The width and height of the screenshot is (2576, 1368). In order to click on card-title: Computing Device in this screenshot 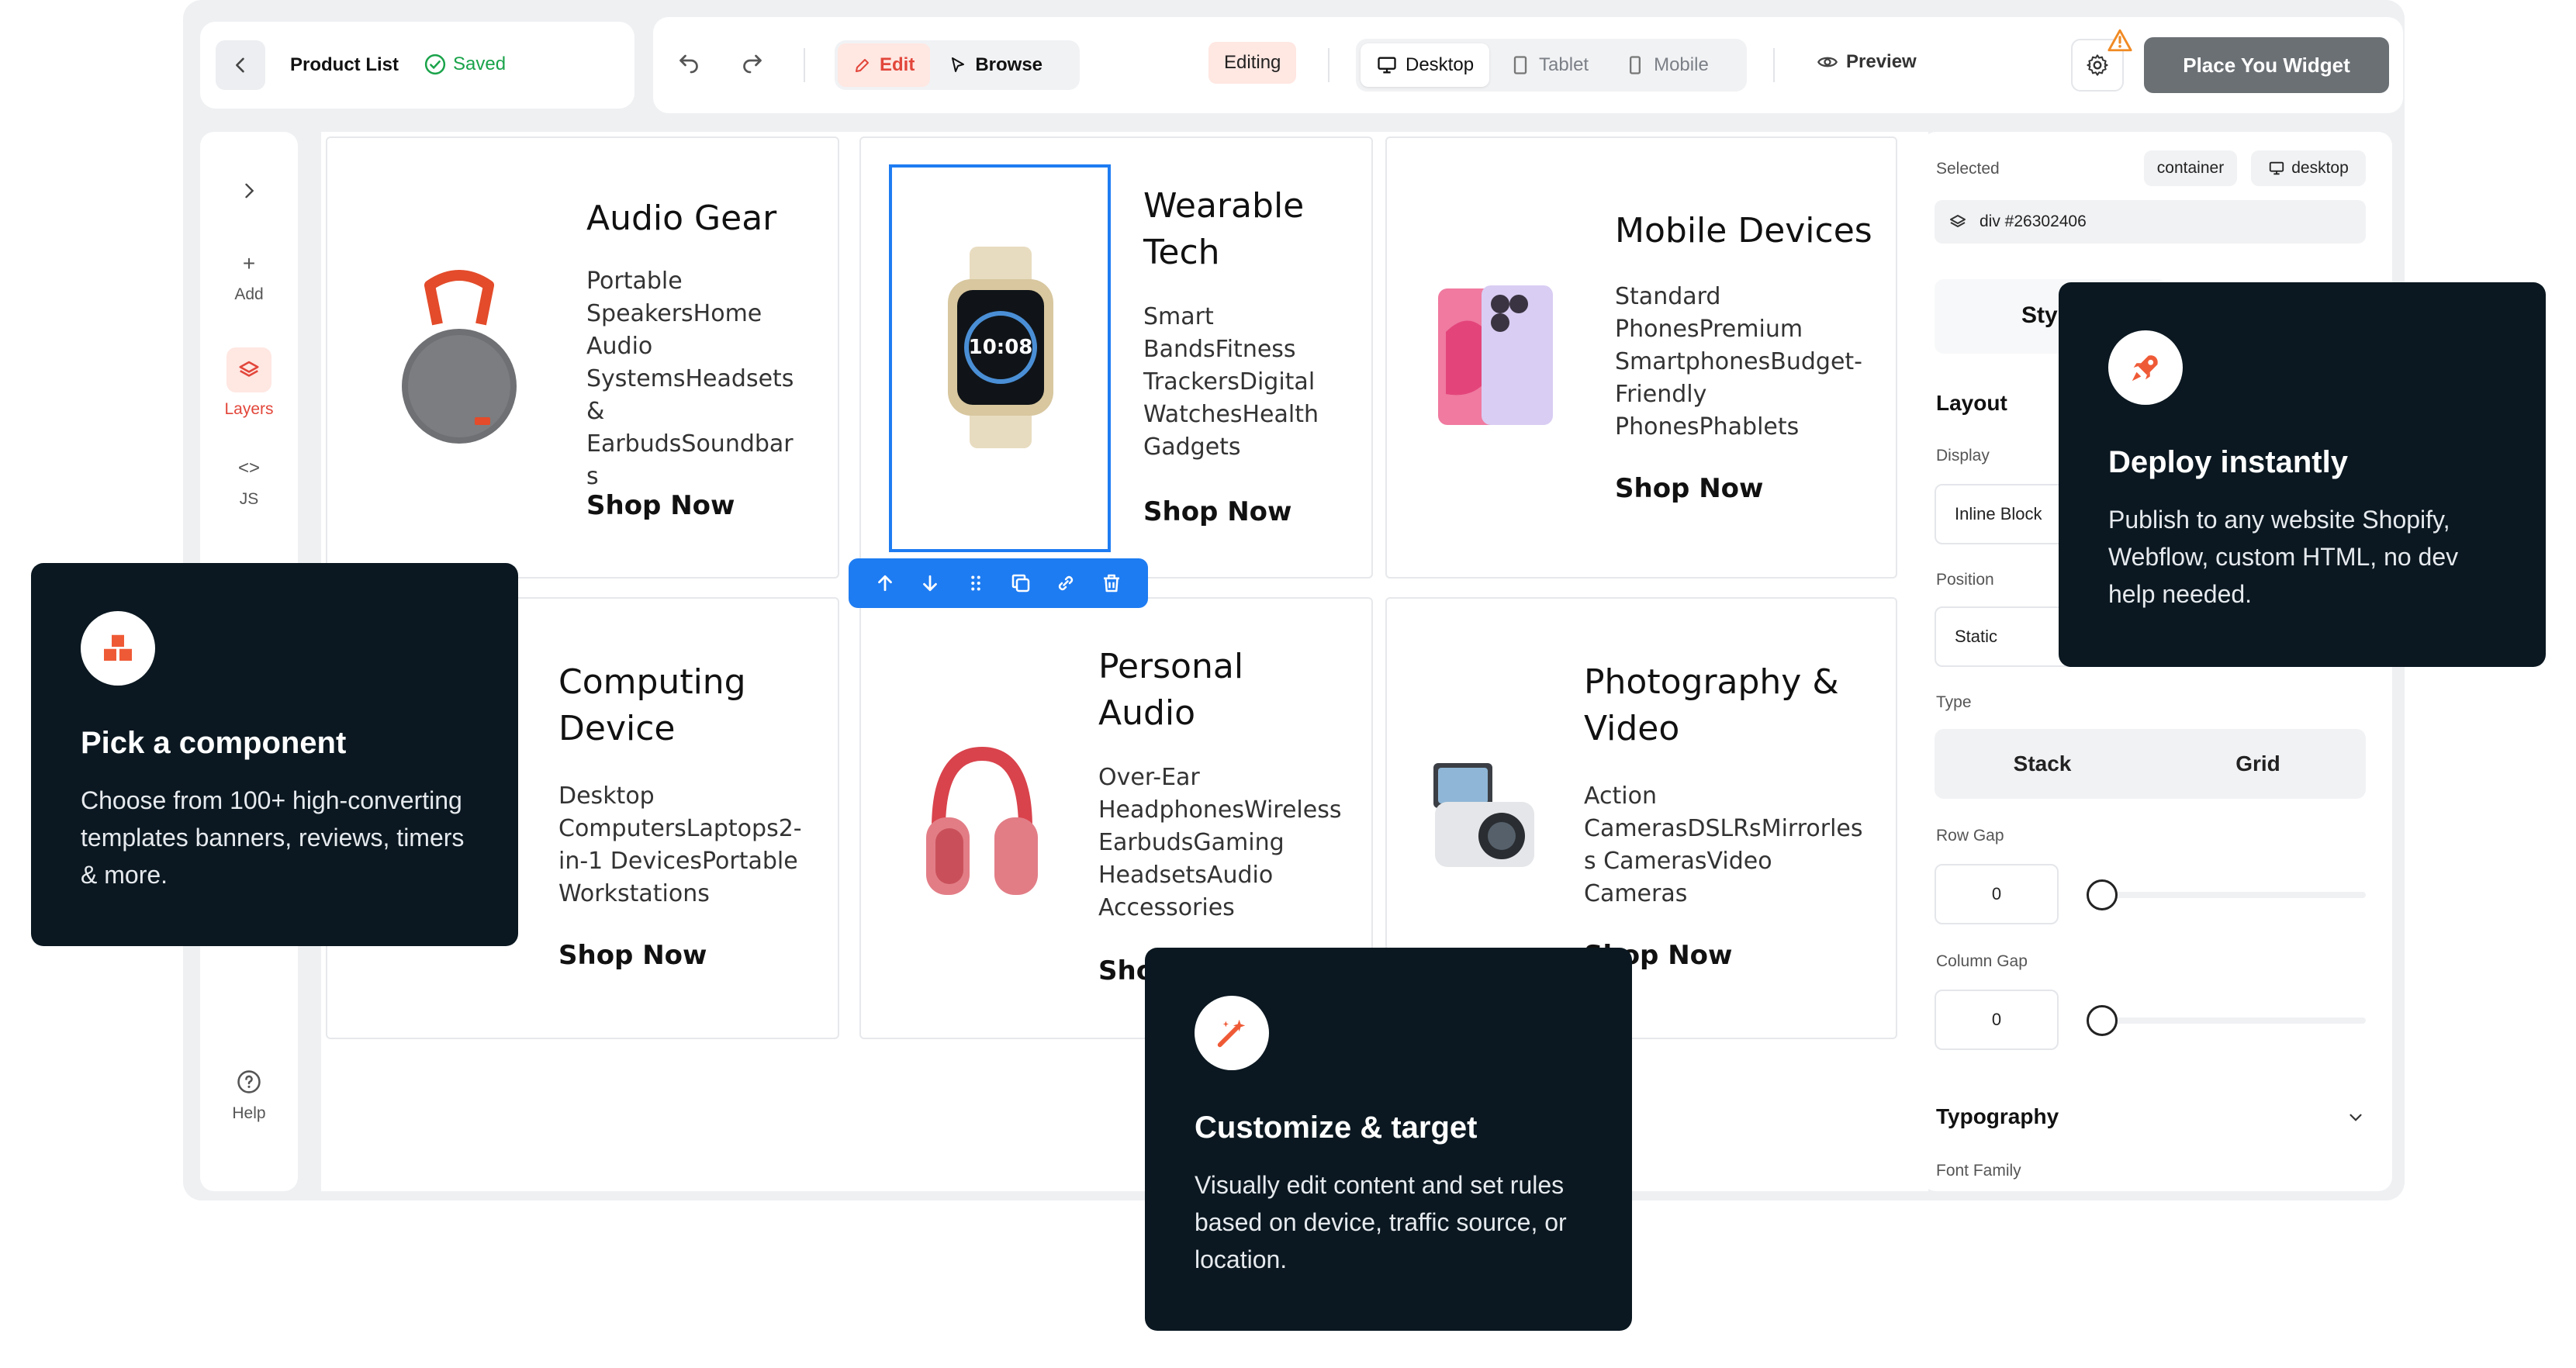, I will do `click(652, 705)`.